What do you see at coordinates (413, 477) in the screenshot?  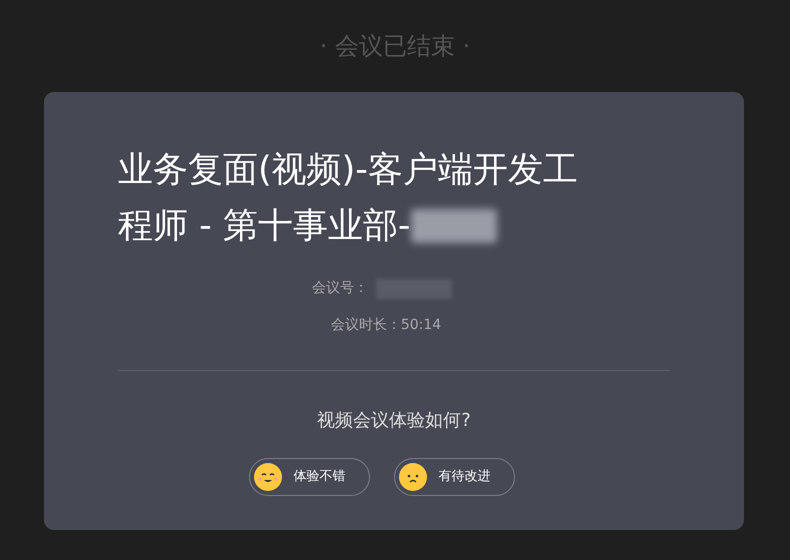 I see `sad-face-icon` at bounding box center [413, 477].